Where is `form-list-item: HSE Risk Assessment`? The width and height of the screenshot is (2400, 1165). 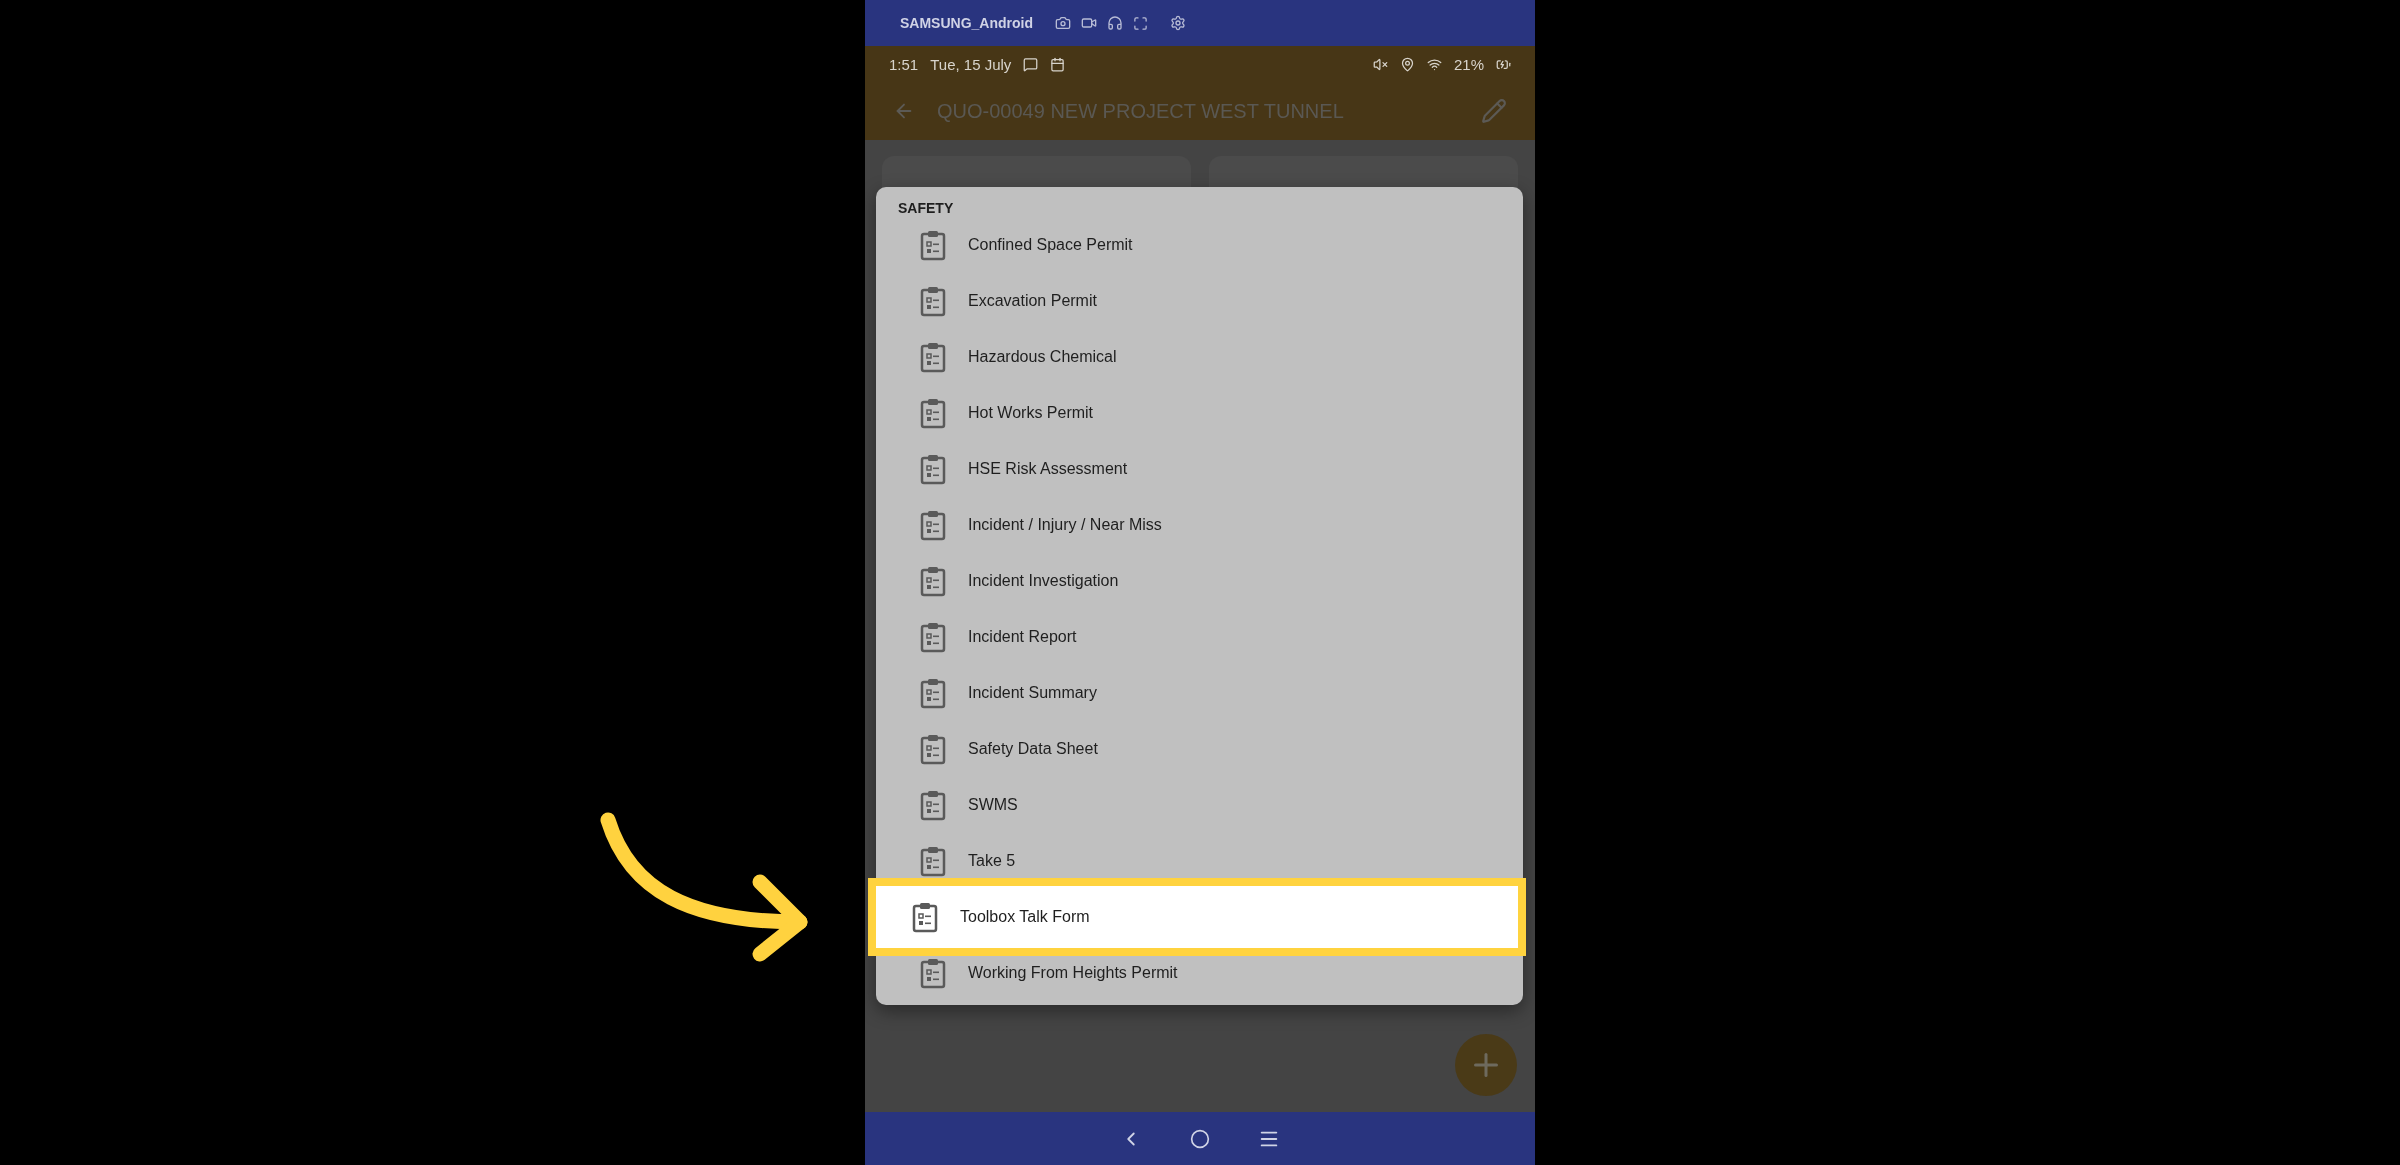
form-list-item: HSE Risk Assessment is located at coordinates (1199, 469).